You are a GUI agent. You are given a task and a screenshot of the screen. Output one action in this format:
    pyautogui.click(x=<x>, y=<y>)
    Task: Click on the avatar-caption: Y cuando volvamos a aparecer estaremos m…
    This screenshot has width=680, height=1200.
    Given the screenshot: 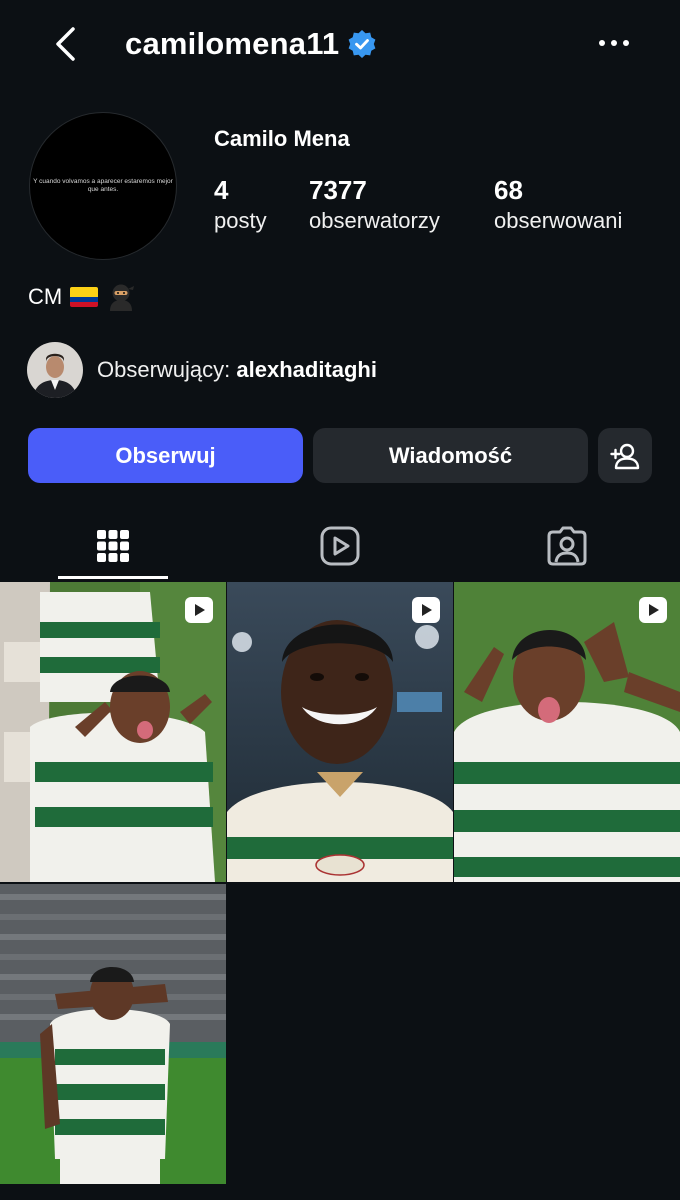 What is the action you would take?
    pyautogui.click(x=103, y=185)
    